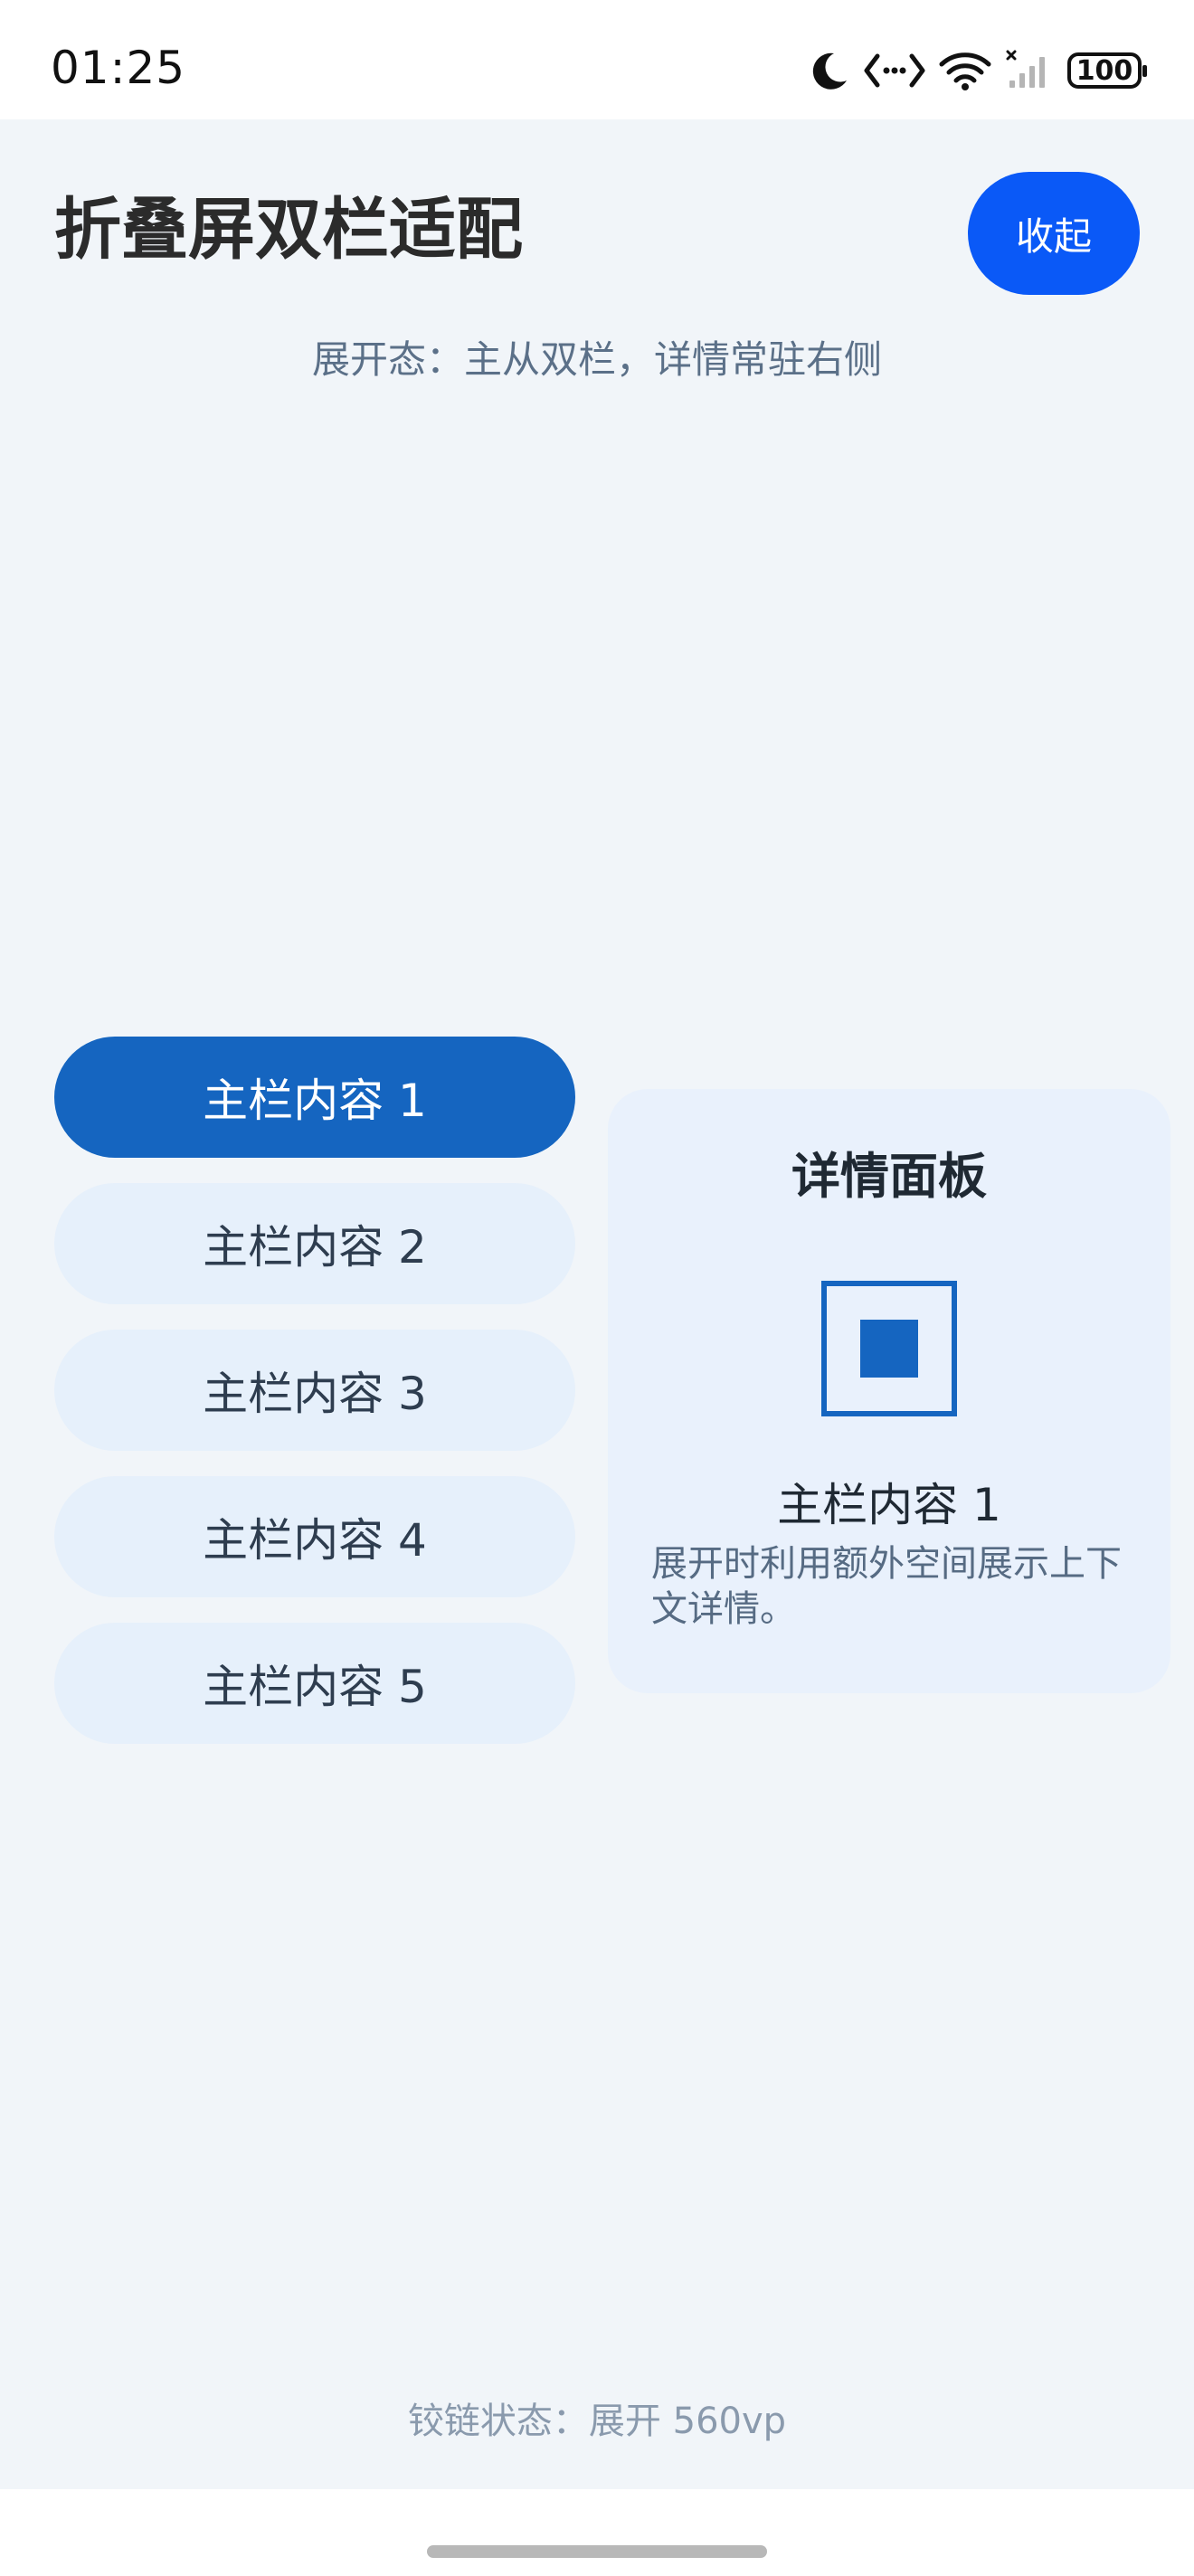 Image resolution: width=1194 pixels, height=2576 pixels. What do you see at coordinates (597, 2533) in the screenshot?
I see `navigation-bar` at bounding box center [597, 2533].